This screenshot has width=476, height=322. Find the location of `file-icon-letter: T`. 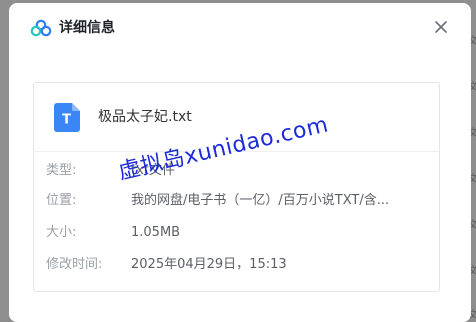

file-icon-letter: T is located at coordinates (66, 120).